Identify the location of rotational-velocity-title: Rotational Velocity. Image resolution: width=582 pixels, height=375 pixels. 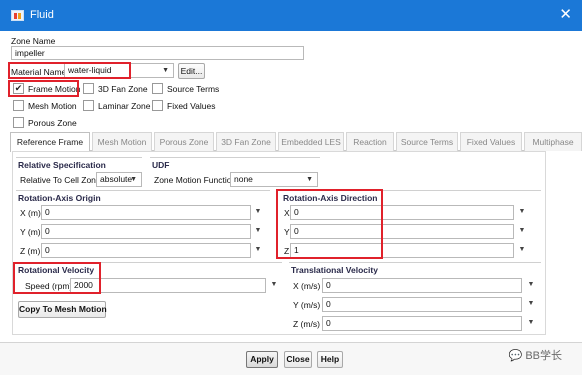
(56, 270).